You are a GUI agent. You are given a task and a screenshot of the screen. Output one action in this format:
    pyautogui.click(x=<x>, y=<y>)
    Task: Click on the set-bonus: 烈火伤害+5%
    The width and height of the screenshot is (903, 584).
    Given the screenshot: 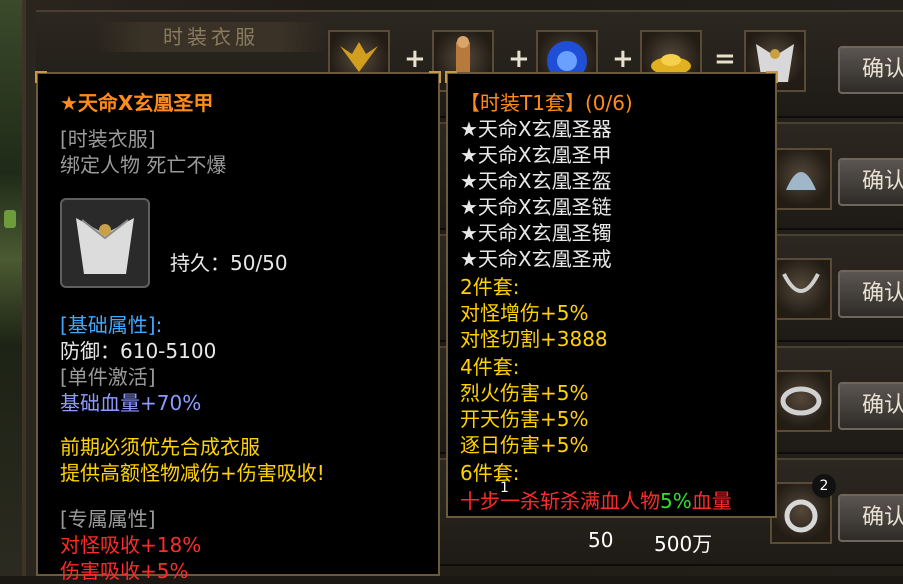 What is the action you would take?
    pyautogui.click(x=524, y=393)
    